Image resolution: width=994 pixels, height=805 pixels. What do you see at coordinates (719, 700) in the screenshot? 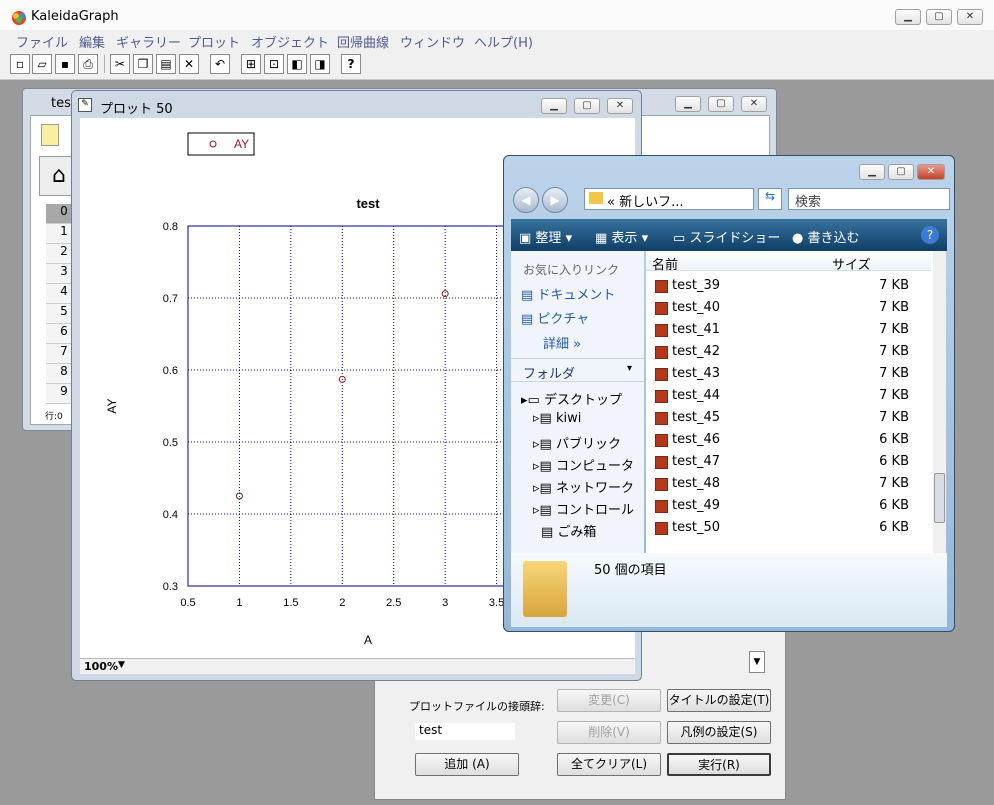
I see `title-setting-button: タイトルの設定(T)` at bounding box center [719, 700].